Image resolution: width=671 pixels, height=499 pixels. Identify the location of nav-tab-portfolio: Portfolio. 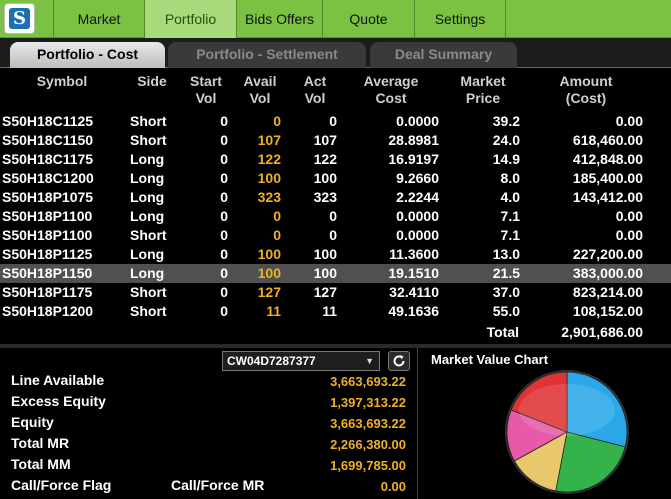
(190, 19).